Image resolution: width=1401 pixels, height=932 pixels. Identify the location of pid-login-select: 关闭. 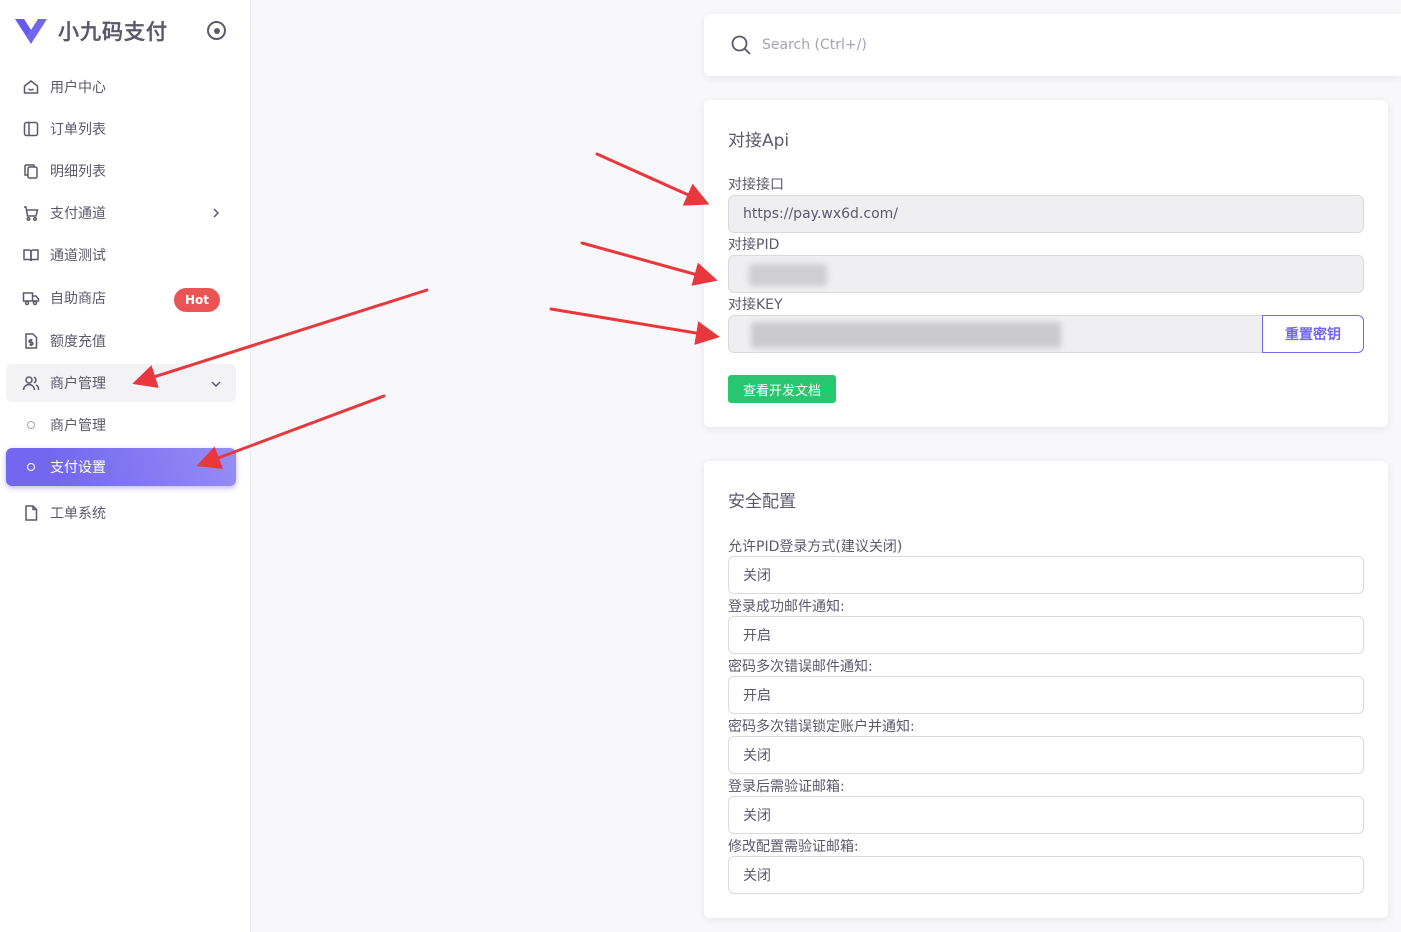
(1046, 575).